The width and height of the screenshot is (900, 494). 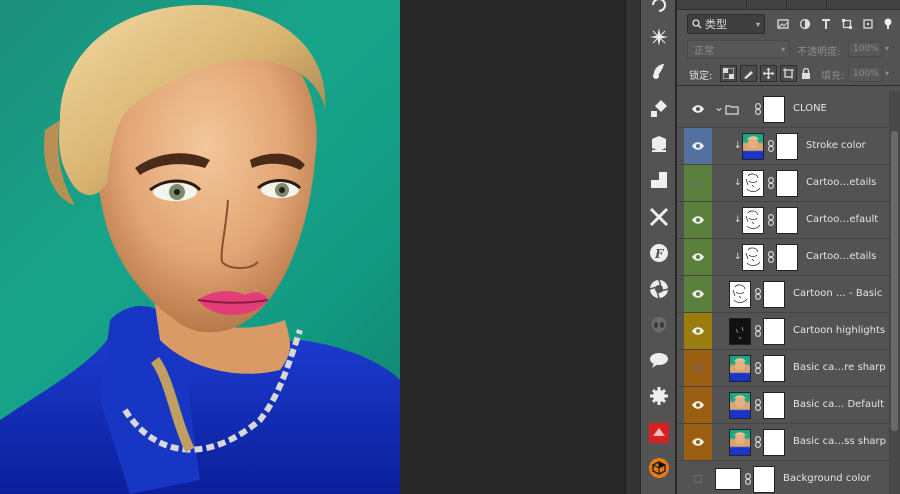 What do you see at coordinates (806, 74) in the screenshot?
I see `lock-all-icon` at bounding box center [806, 74].